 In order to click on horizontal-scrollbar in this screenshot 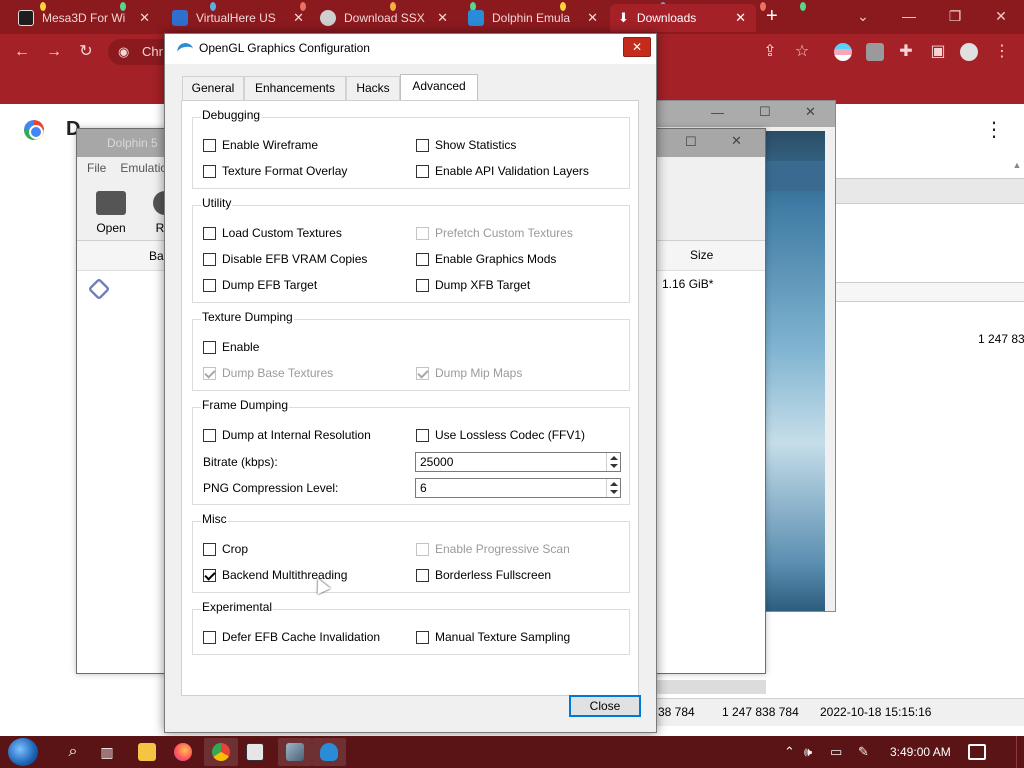, I will do `click(711, 687)`.